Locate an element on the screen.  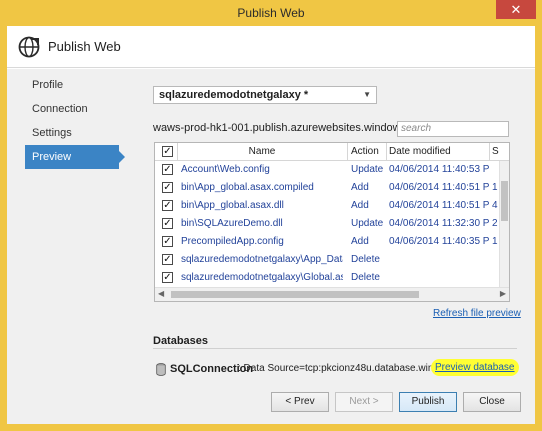
column-header-size: S is located at coordinates (496, 152).